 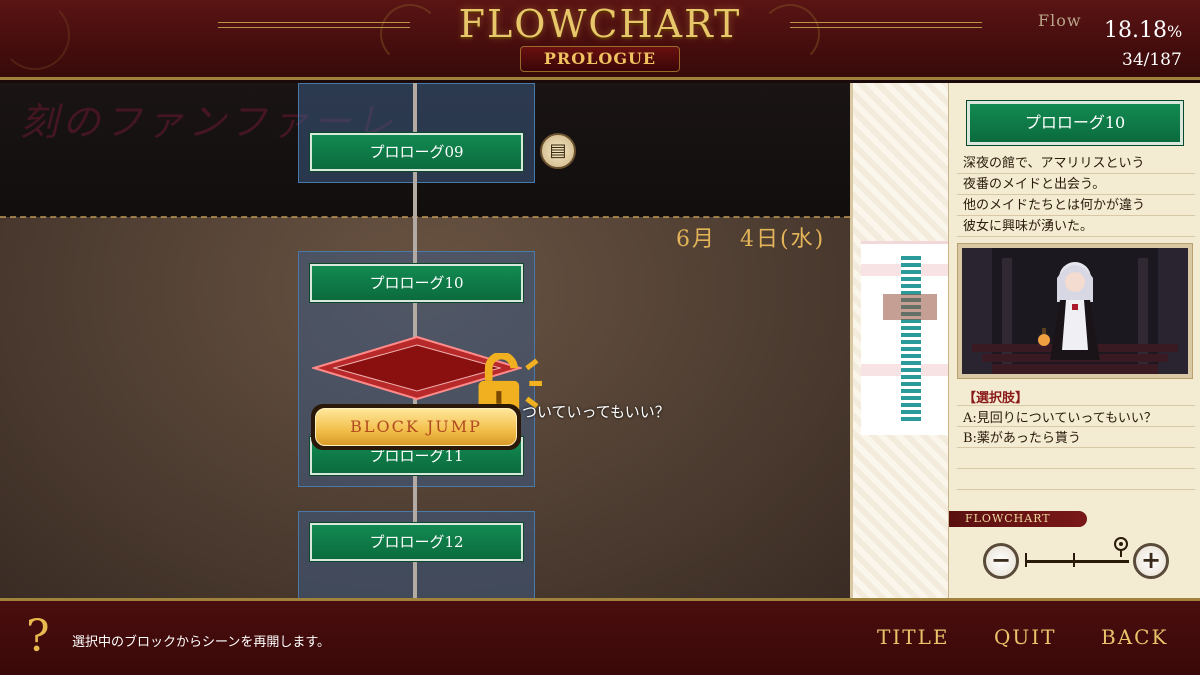 I want to click on flow-count: 34/187, so click(x=1152, y=60).